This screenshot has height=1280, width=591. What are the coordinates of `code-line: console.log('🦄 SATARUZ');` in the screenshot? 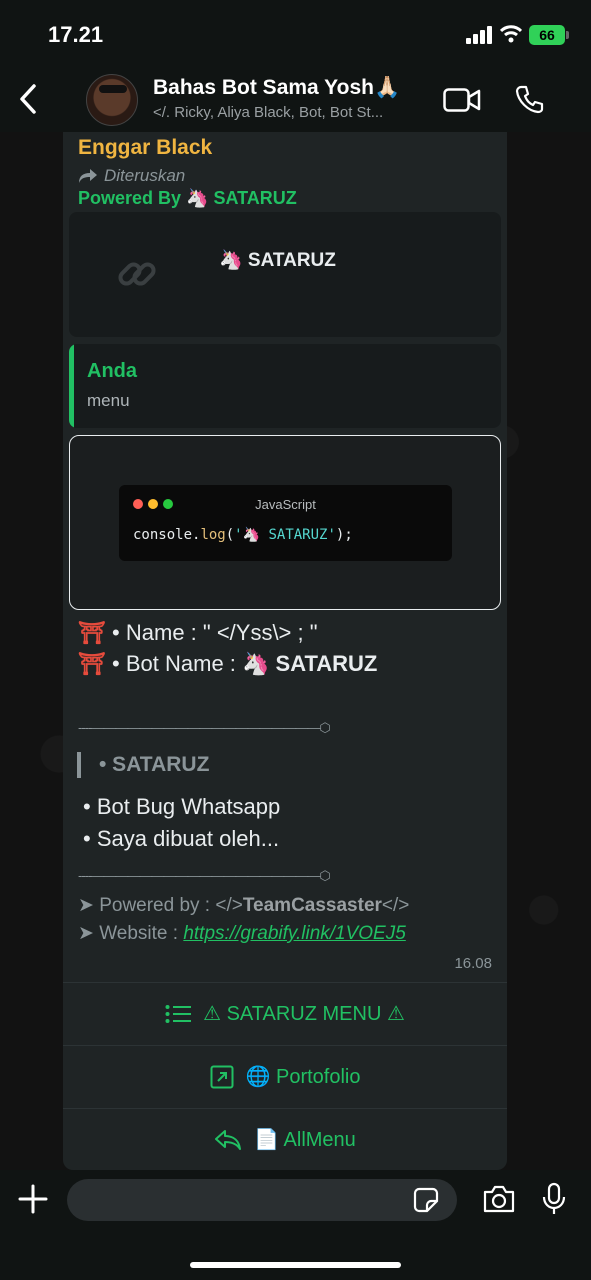 It's located at (243, 535).